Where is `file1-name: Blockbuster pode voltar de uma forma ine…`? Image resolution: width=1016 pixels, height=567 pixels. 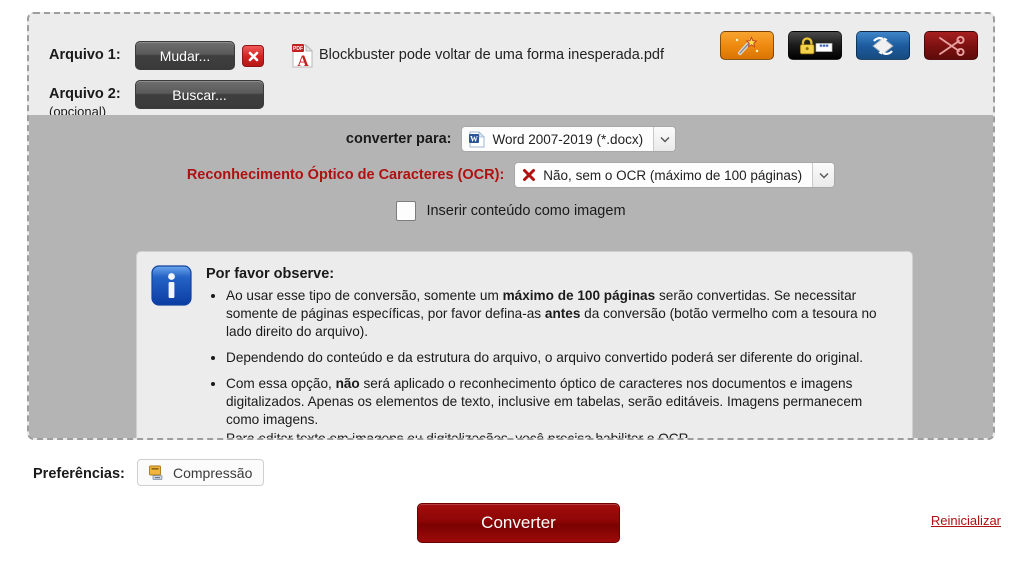
file1-name: Blockbuster pode voltar de uma forma ine… is located at coordinates (491, 55).